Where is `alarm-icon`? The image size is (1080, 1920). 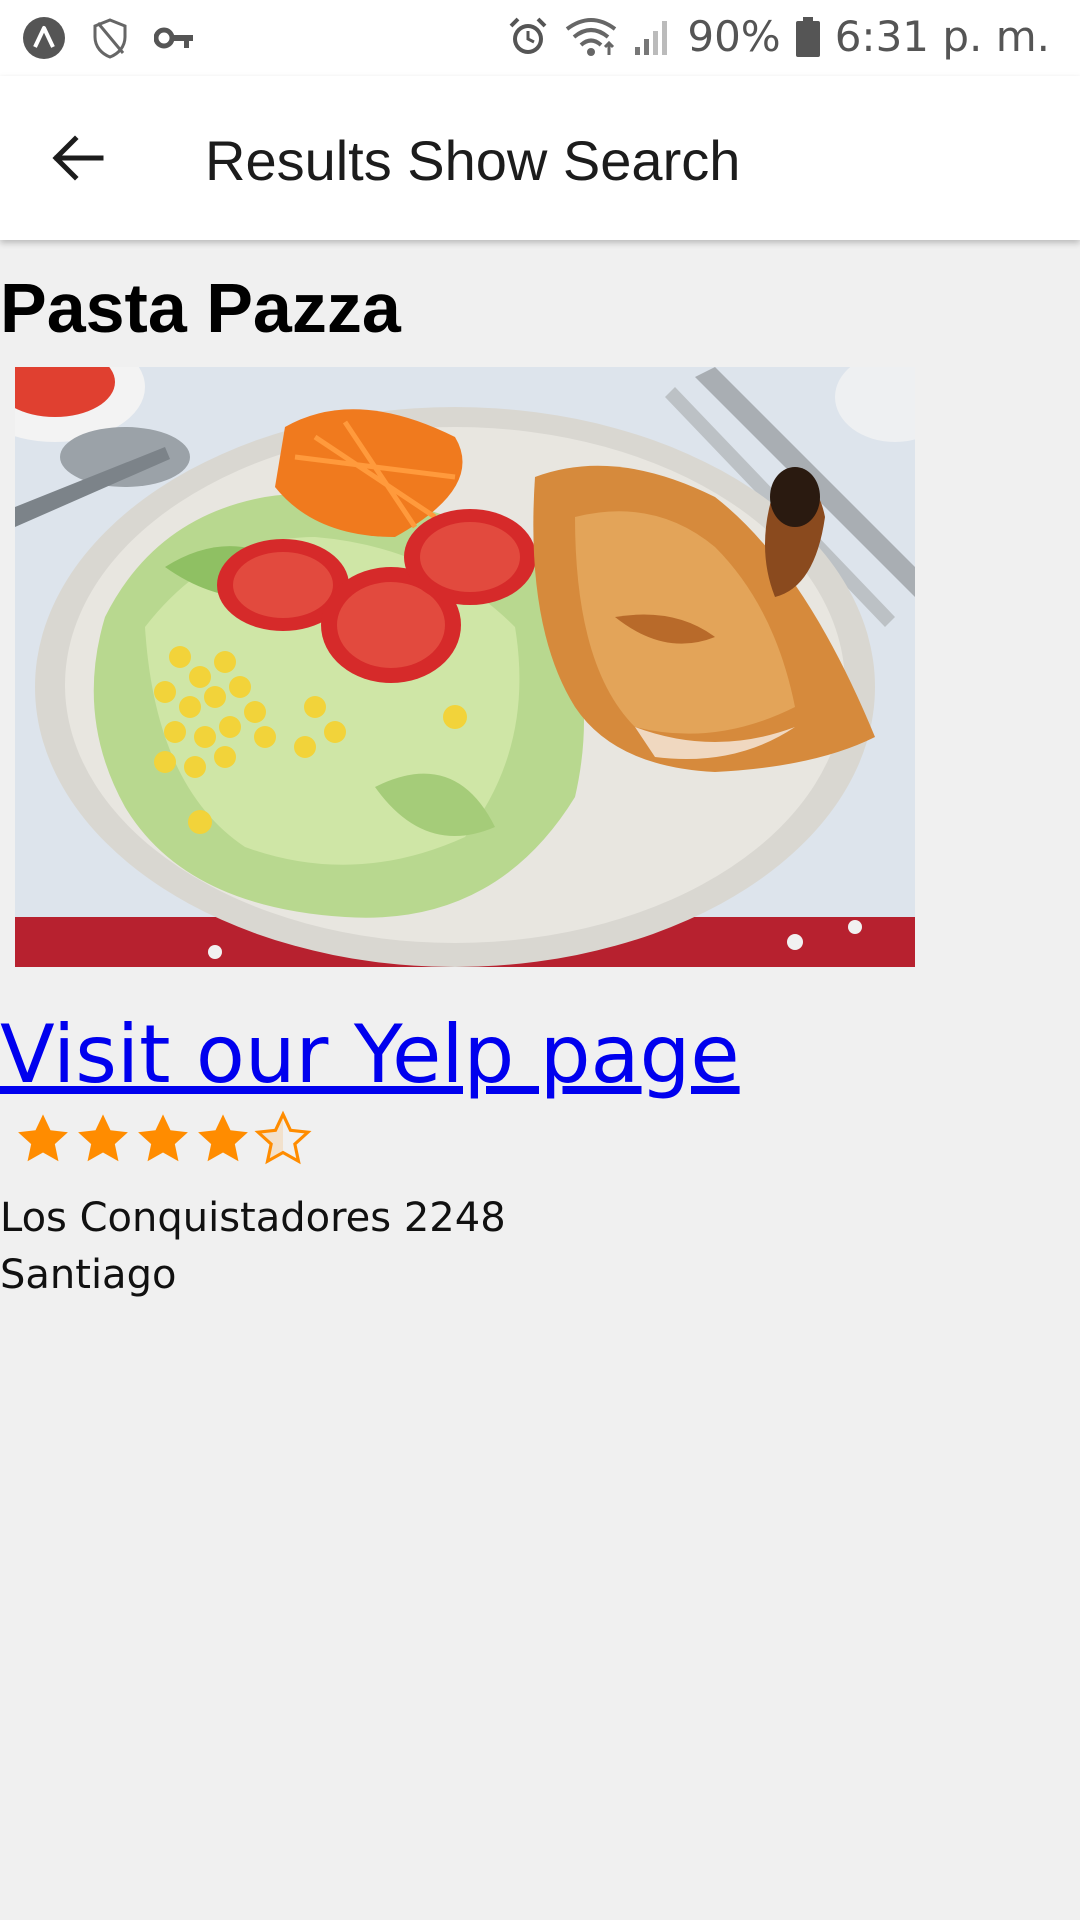
alarm-icon is located at coordinates (528, 35).